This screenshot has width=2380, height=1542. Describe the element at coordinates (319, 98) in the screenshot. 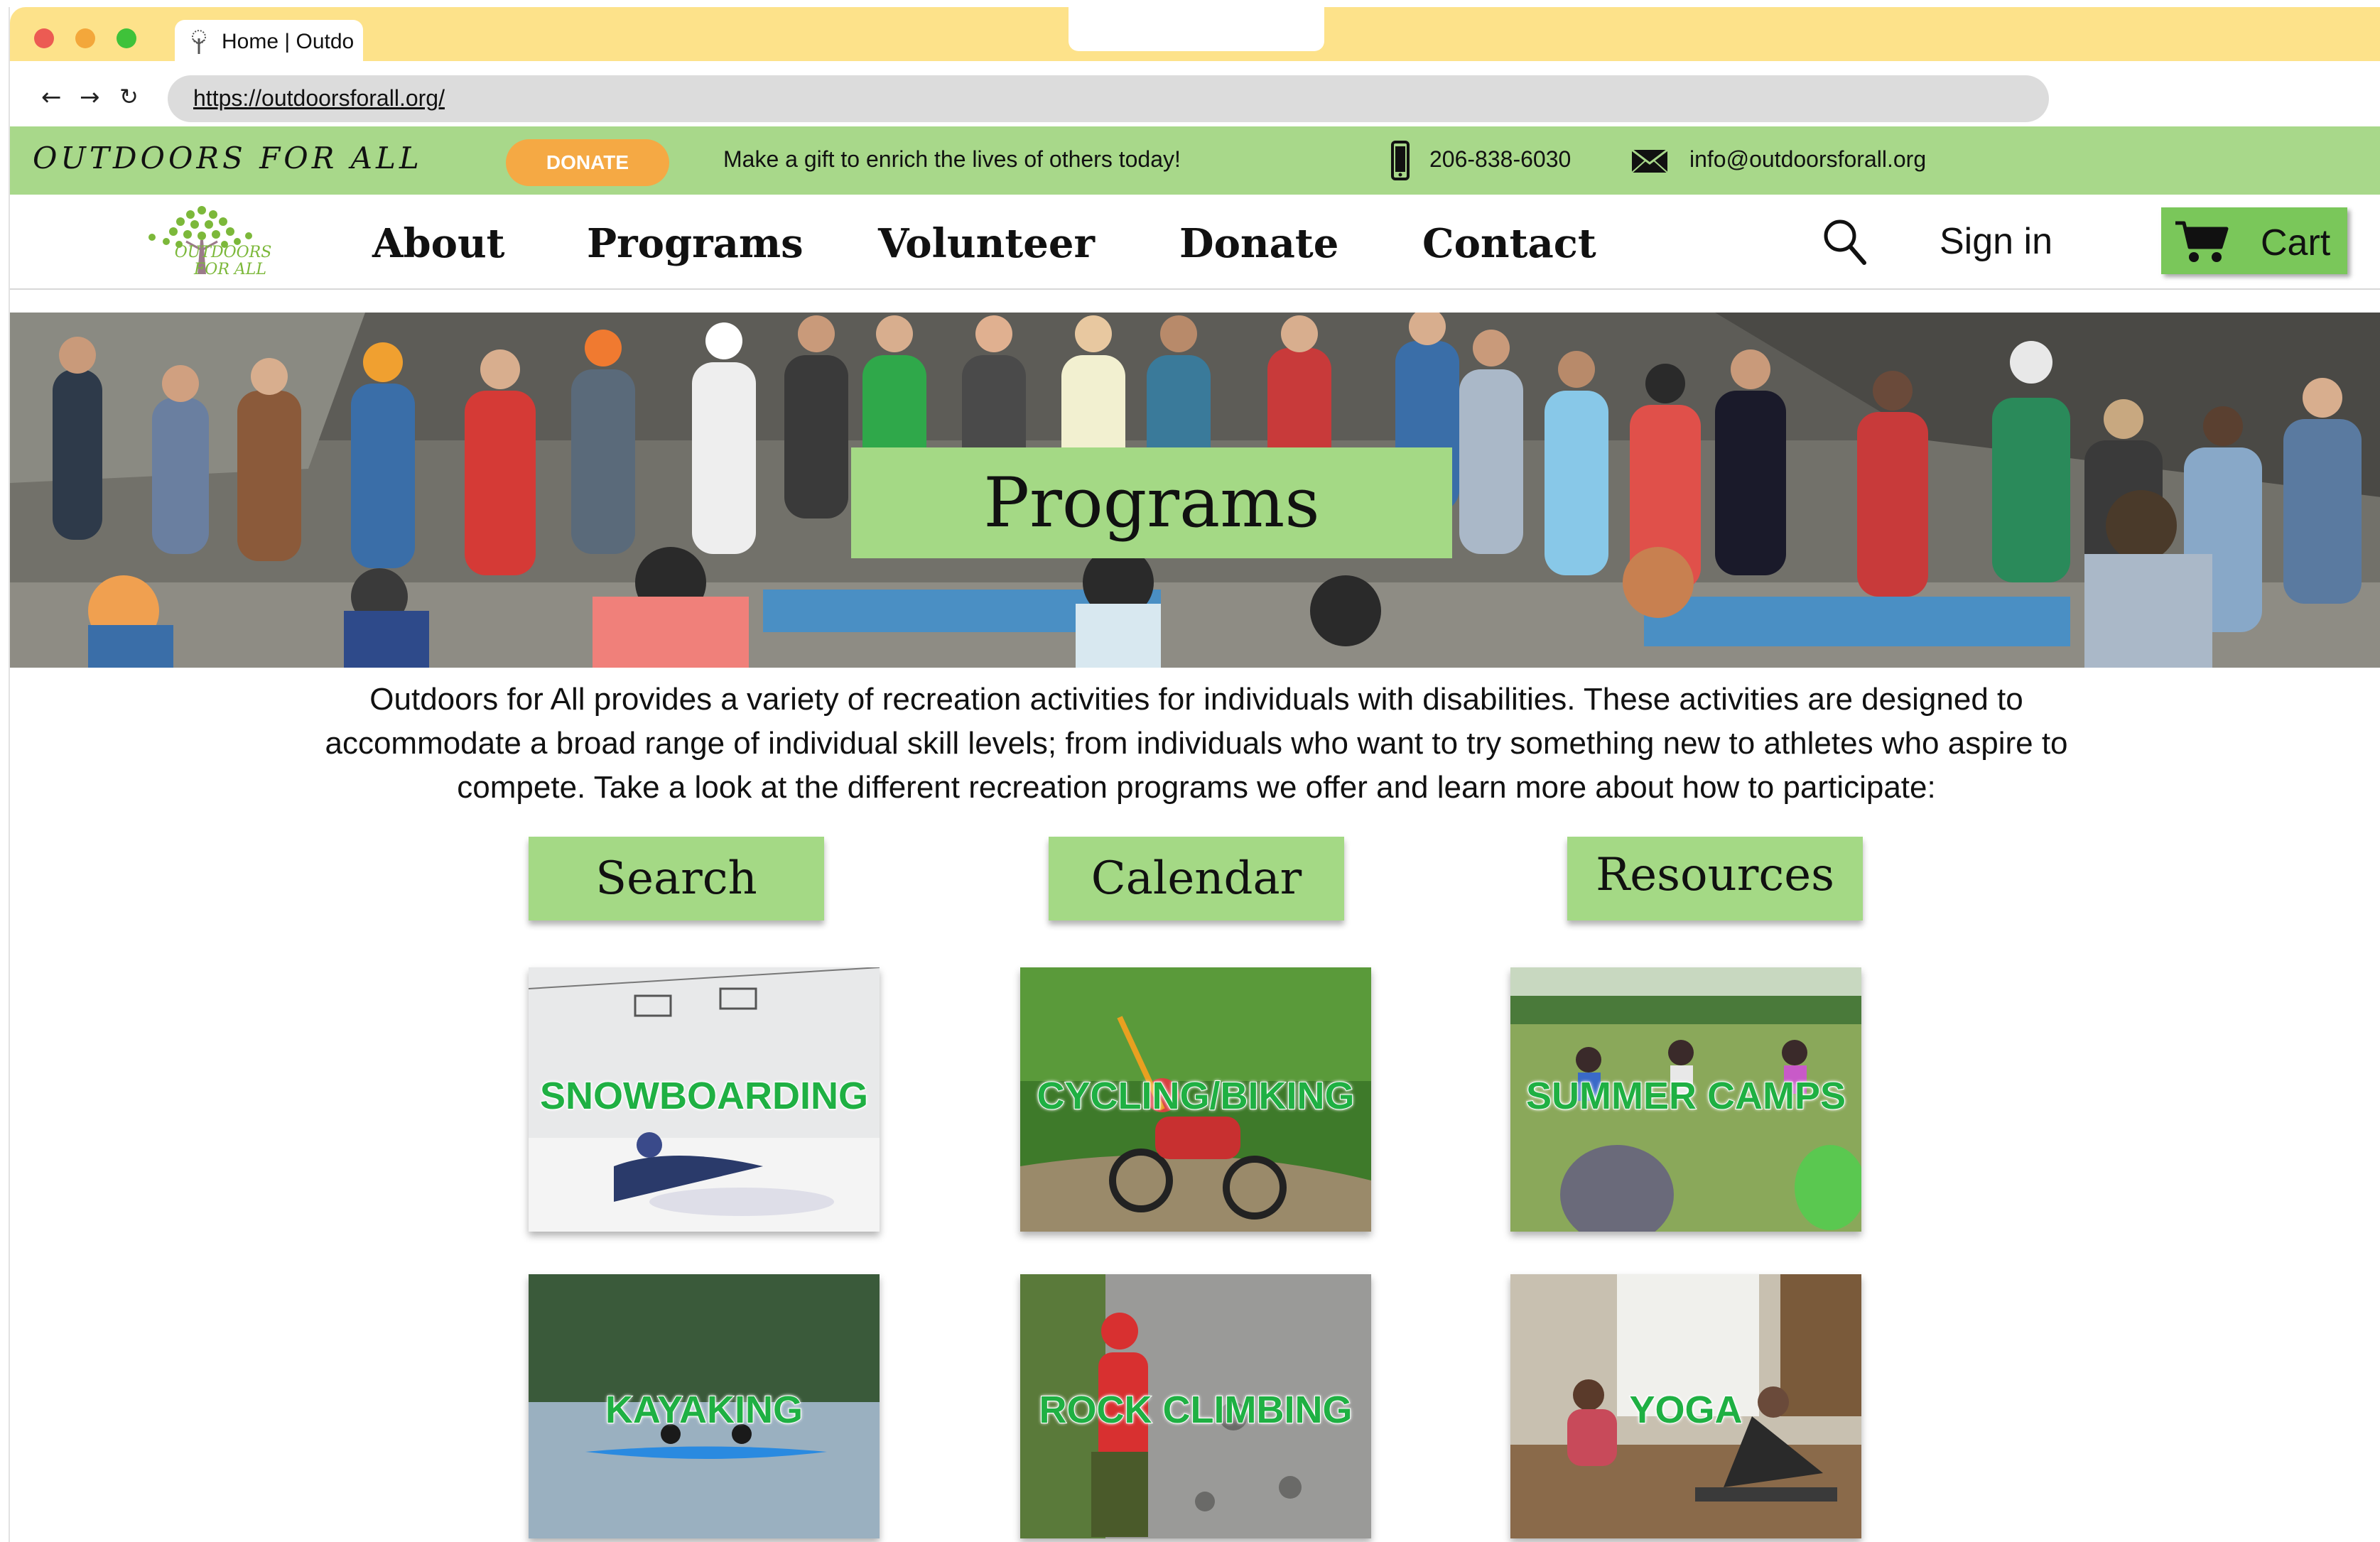

I see `url-text: https://outdoorsforall.org/` at that location.